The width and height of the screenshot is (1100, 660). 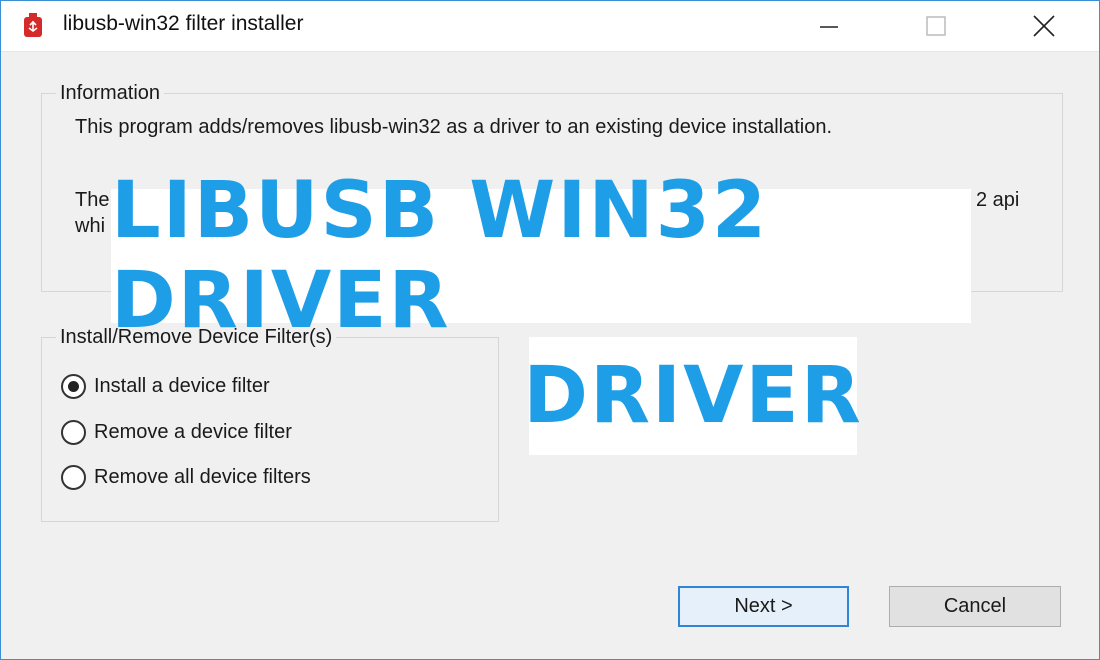 I want to click on radio-remove-all-filters: Remove all device filters, so click(x=186, y=477).